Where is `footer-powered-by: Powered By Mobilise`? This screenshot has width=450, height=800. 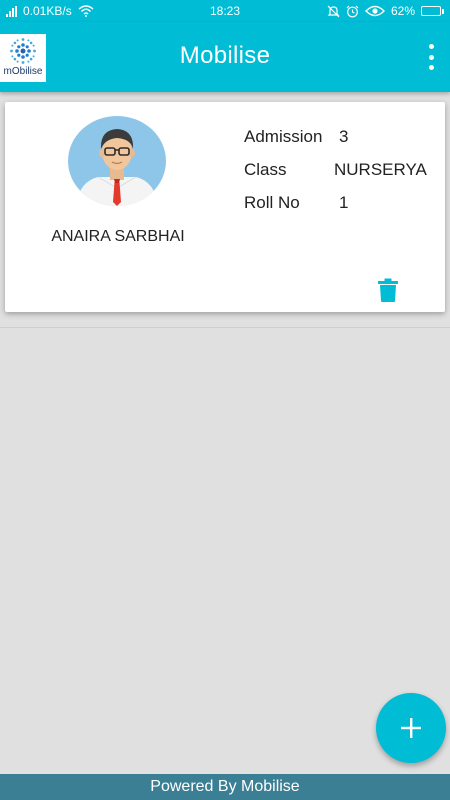 footer-powered-by: Powered By Mobilise is located at coordinates (225, 787).